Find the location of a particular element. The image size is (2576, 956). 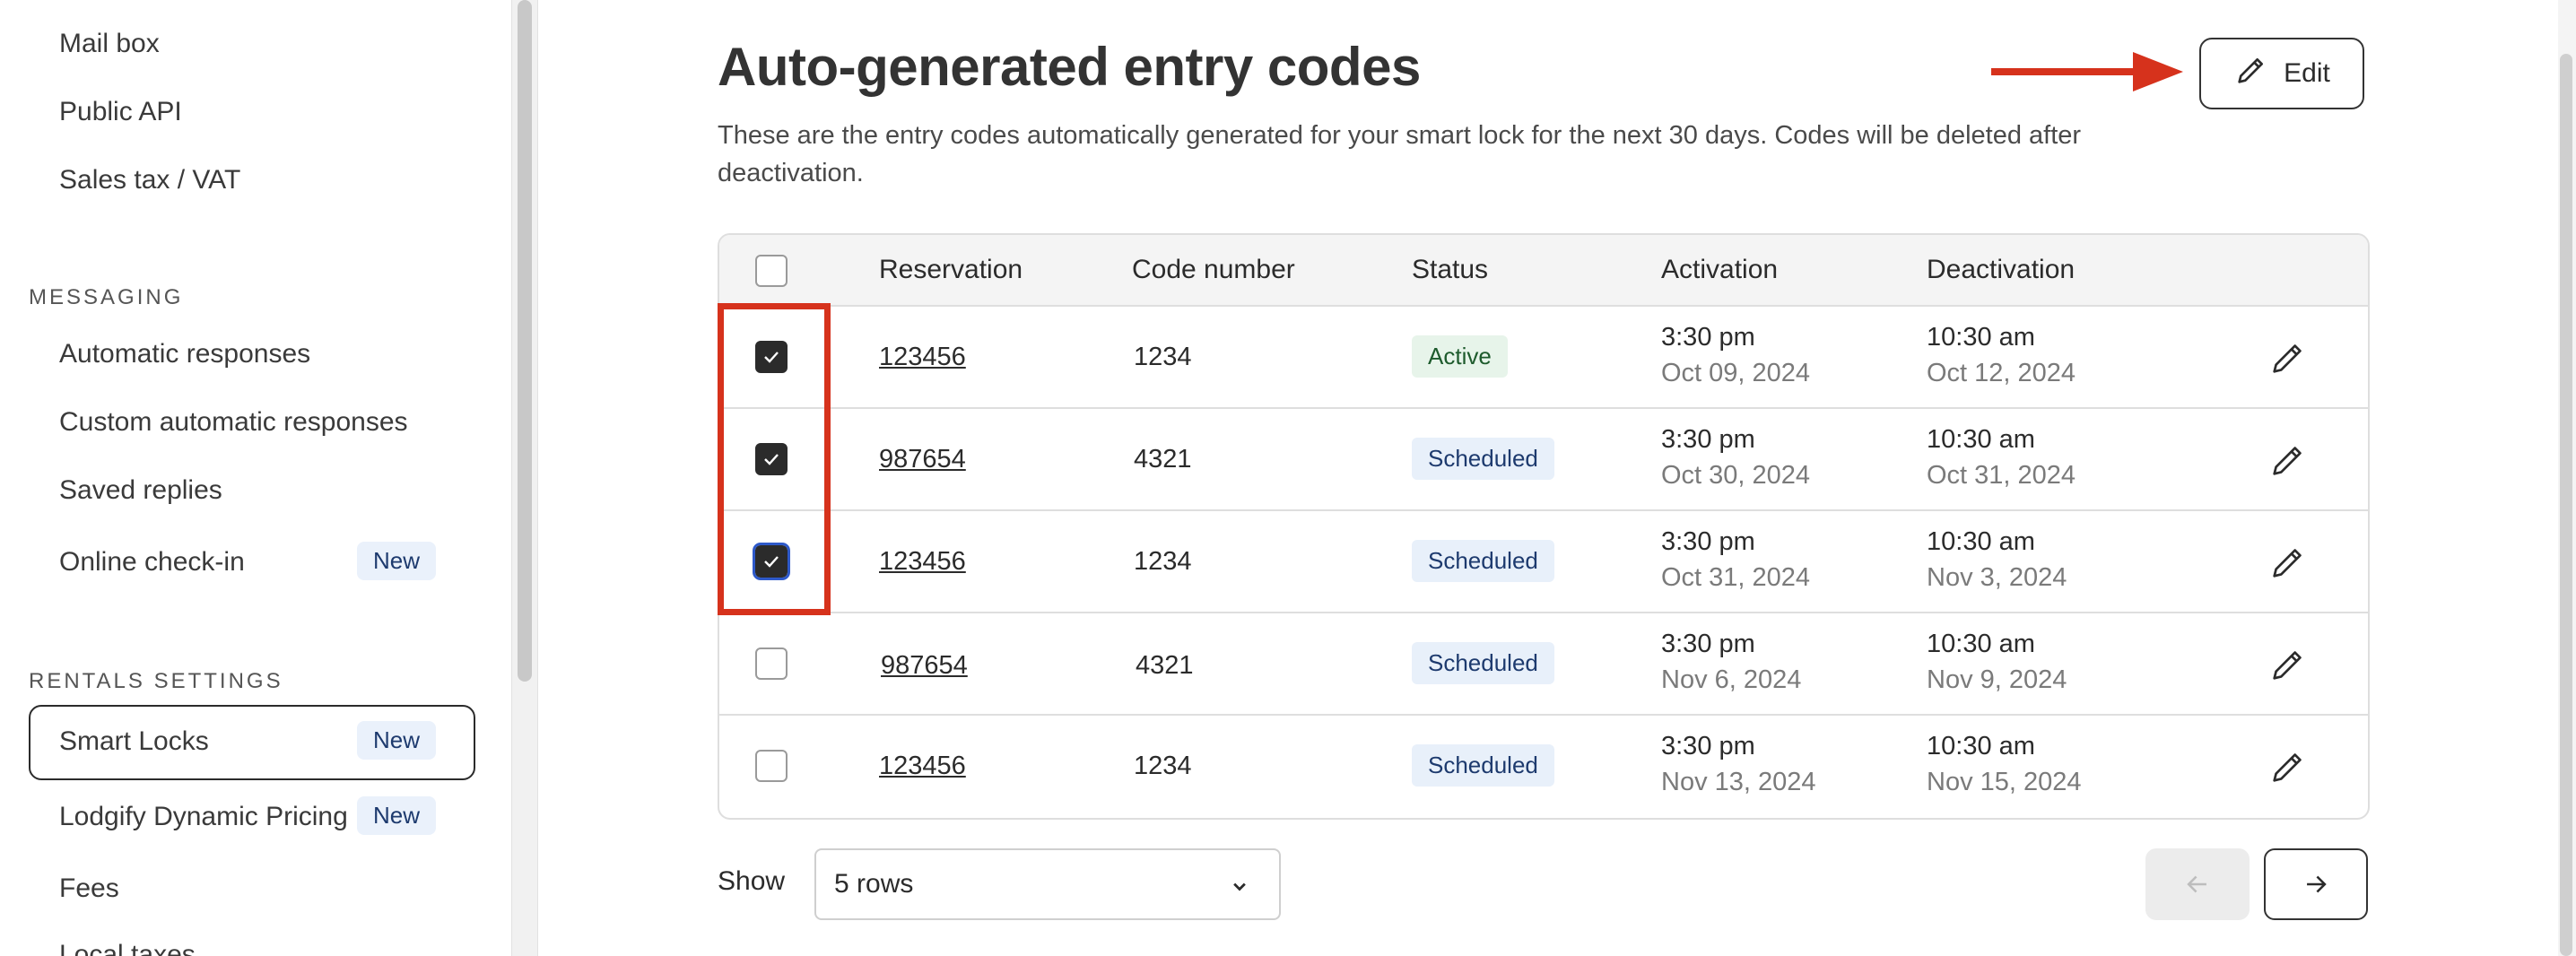

previous-page-button is located at coordinates (2197, 884).